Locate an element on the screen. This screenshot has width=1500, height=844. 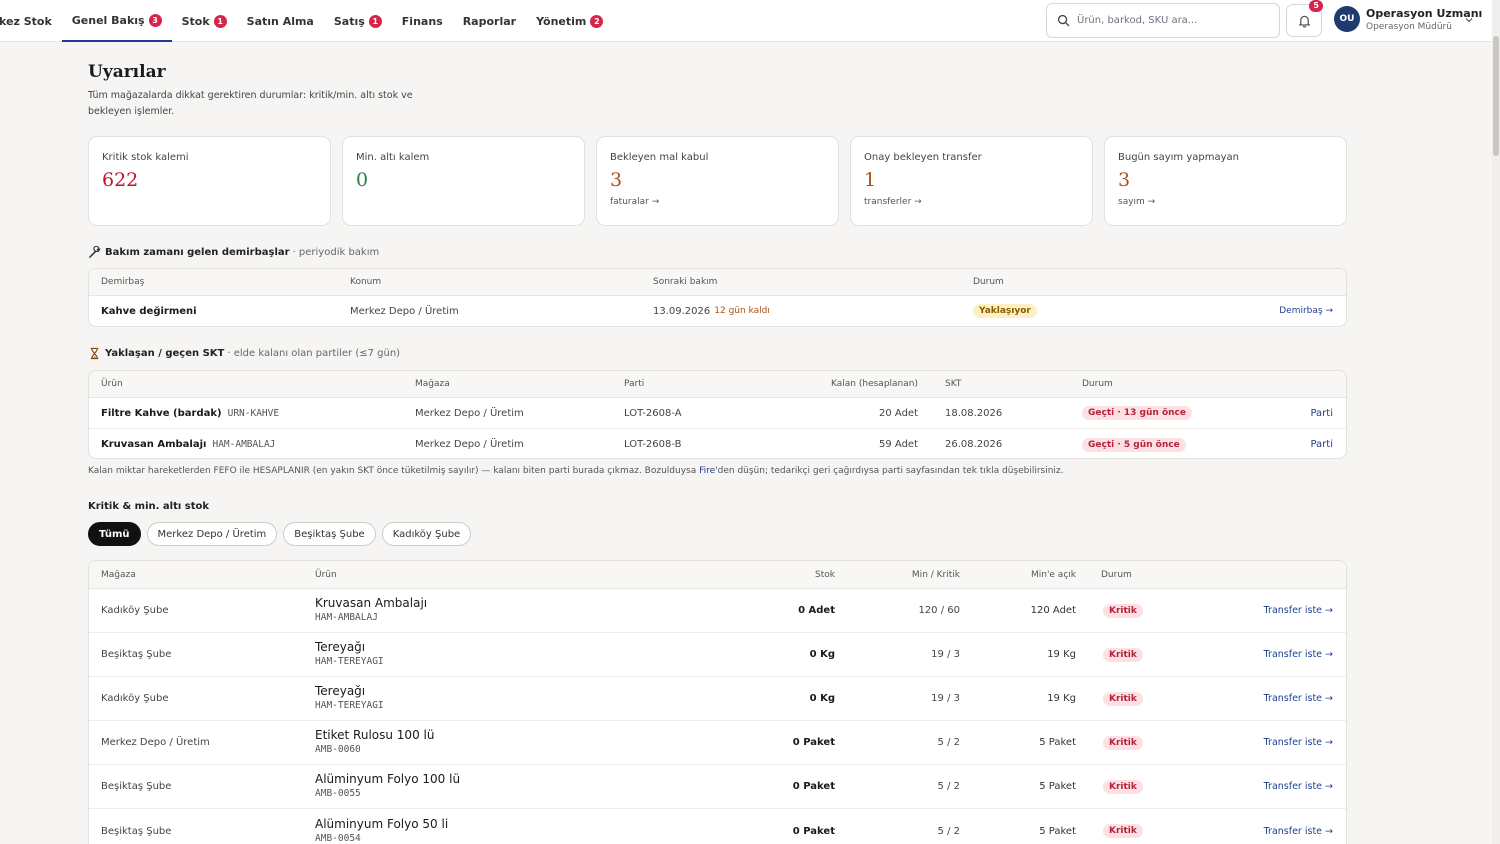
avatar: OU is located at coordinates (1347, 19).